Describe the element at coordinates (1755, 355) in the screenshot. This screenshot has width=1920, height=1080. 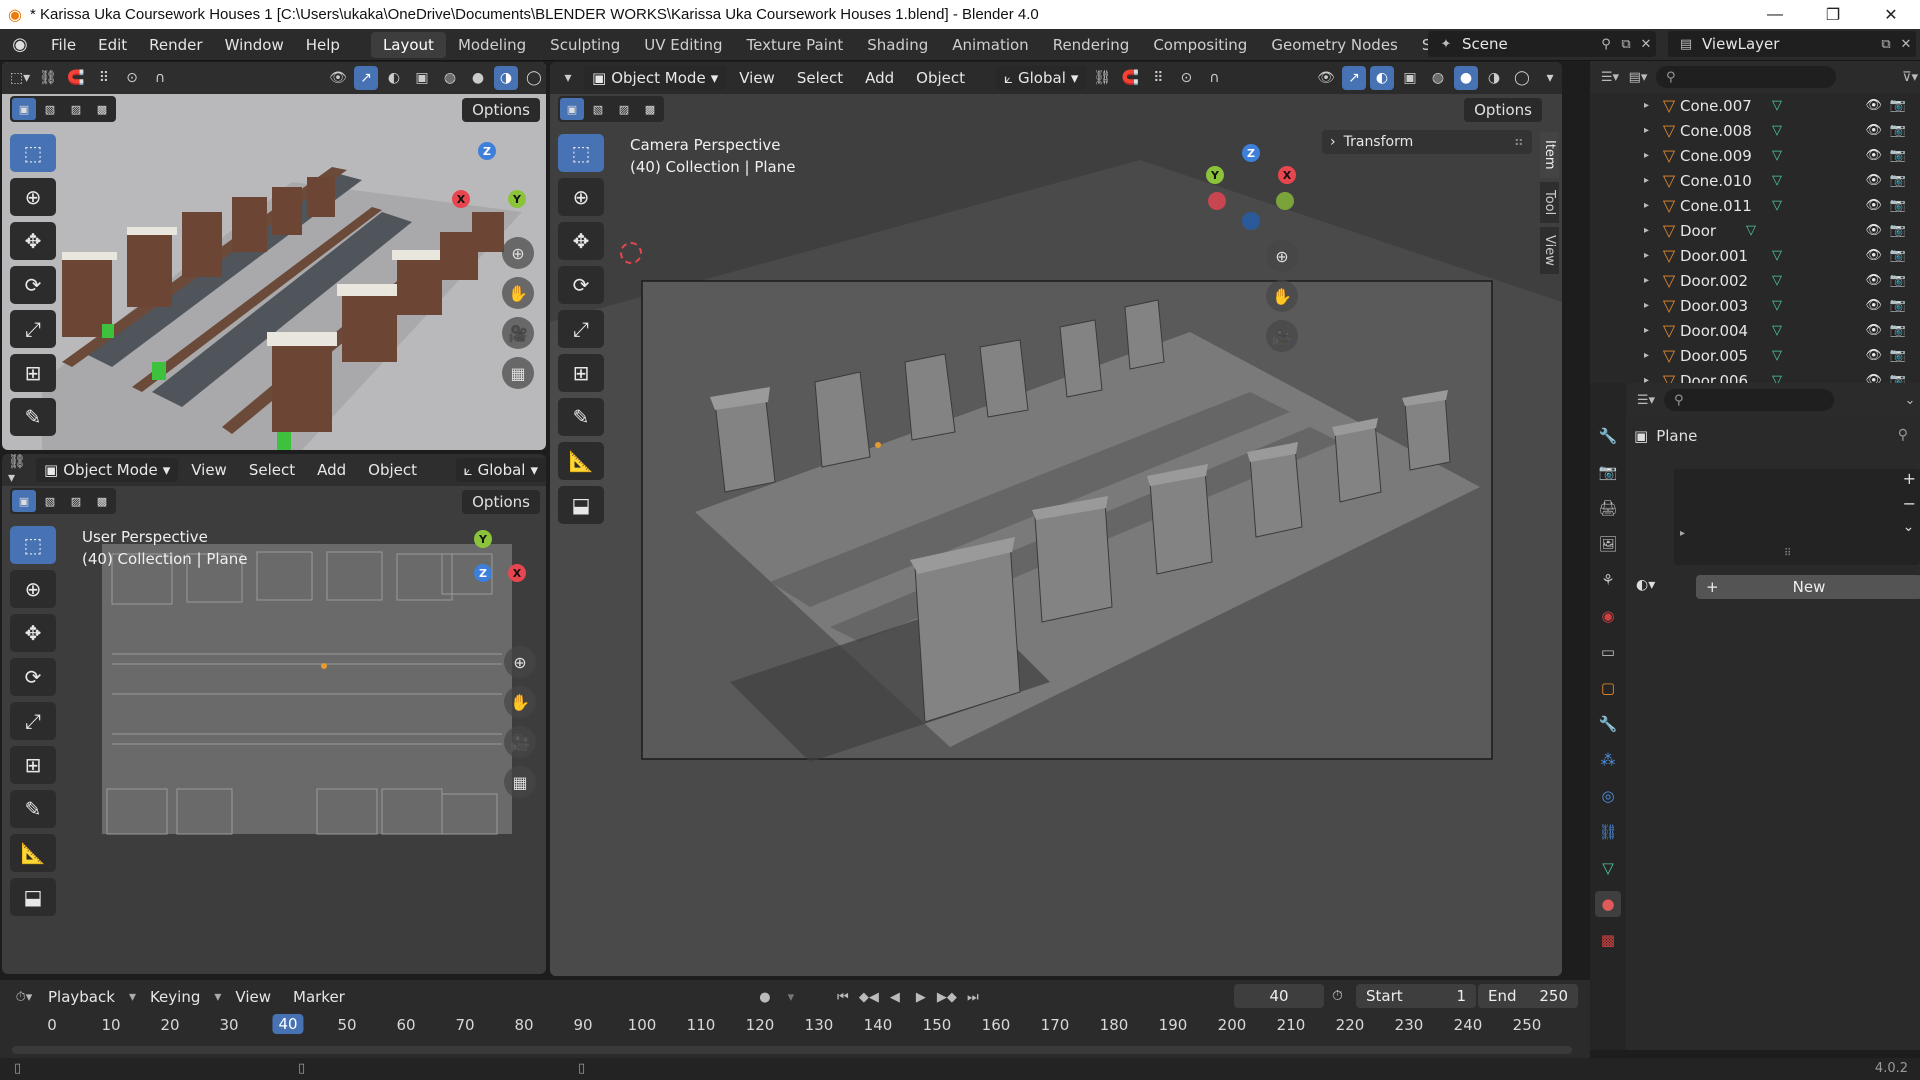
I see `outliner-row: ▸ ▽ Door.005 ▽ 👁 📷` at that location.